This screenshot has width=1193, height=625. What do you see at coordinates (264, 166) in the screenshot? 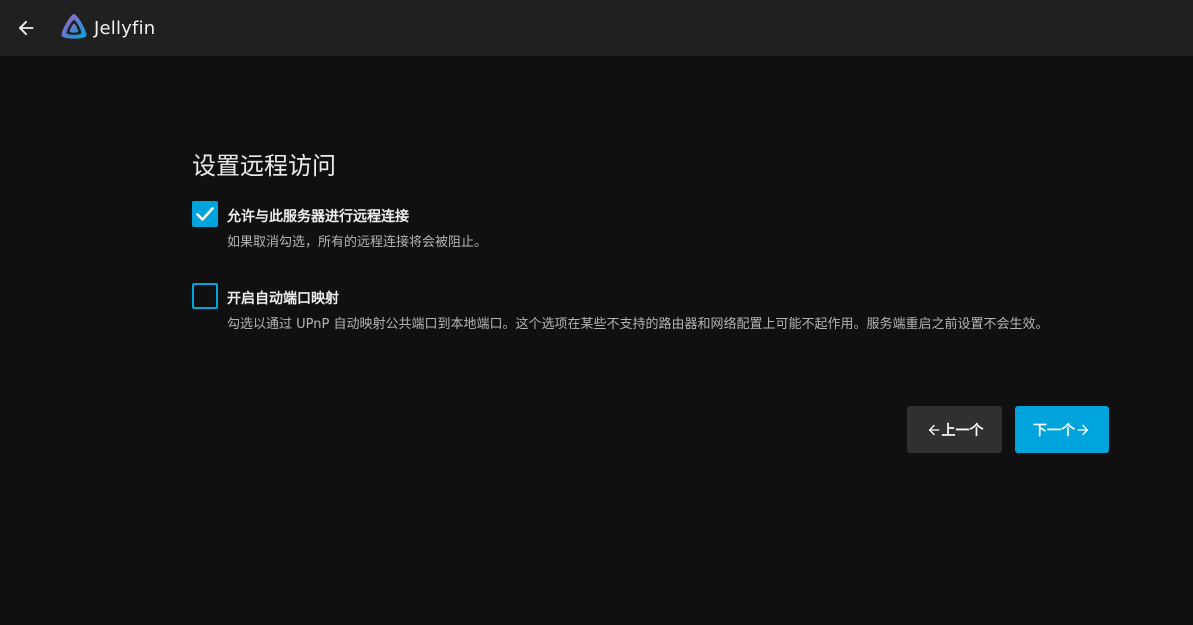
I see `page-title: 设置远程访问` at bounding box center [264, 166].